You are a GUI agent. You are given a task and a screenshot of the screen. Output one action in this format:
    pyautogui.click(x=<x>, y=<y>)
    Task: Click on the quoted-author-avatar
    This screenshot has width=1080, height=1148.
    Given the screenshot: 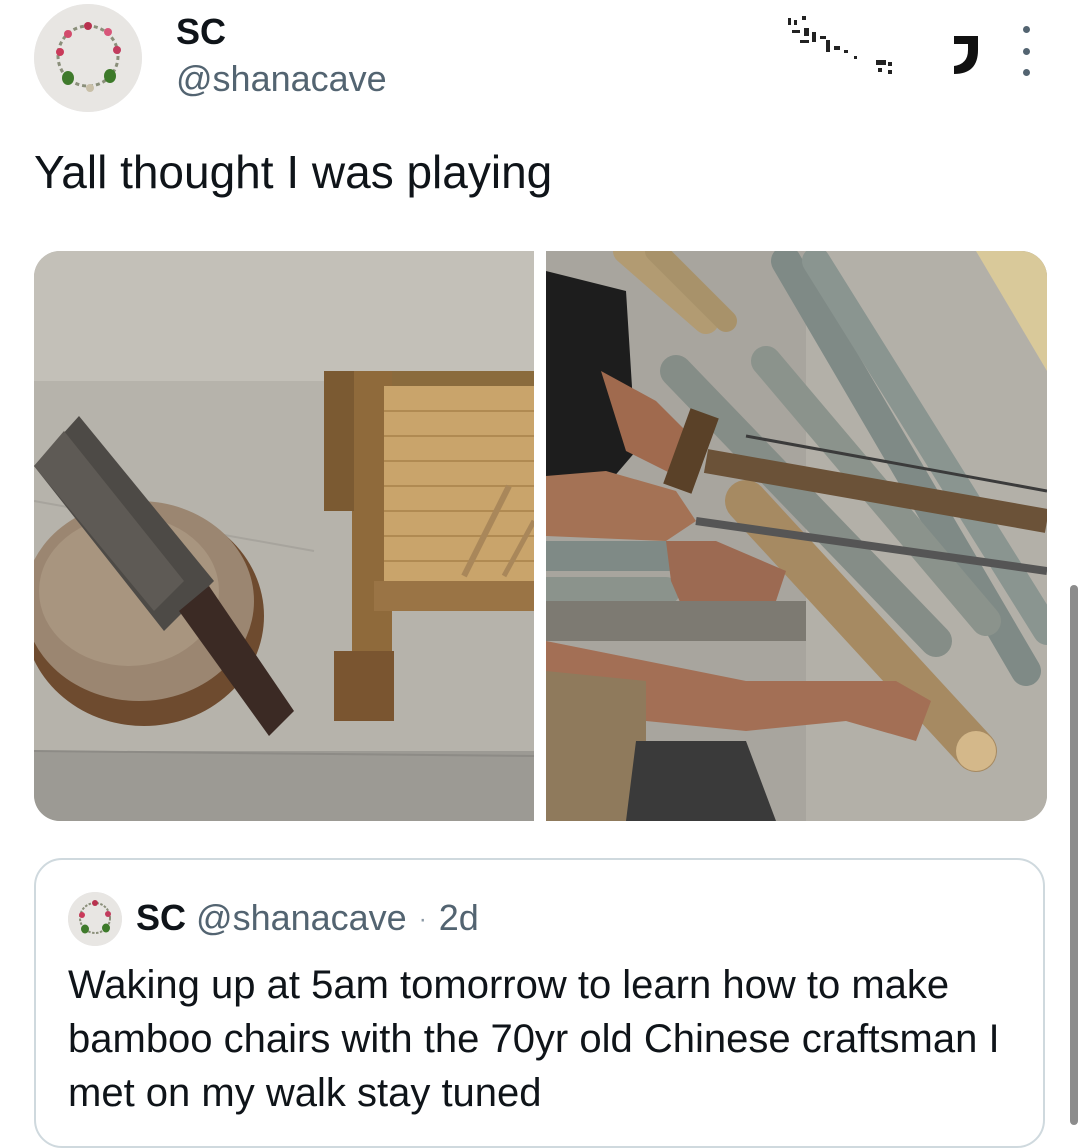 What is the action you would take?
    pyautogui.click(x=95, y=919)
    